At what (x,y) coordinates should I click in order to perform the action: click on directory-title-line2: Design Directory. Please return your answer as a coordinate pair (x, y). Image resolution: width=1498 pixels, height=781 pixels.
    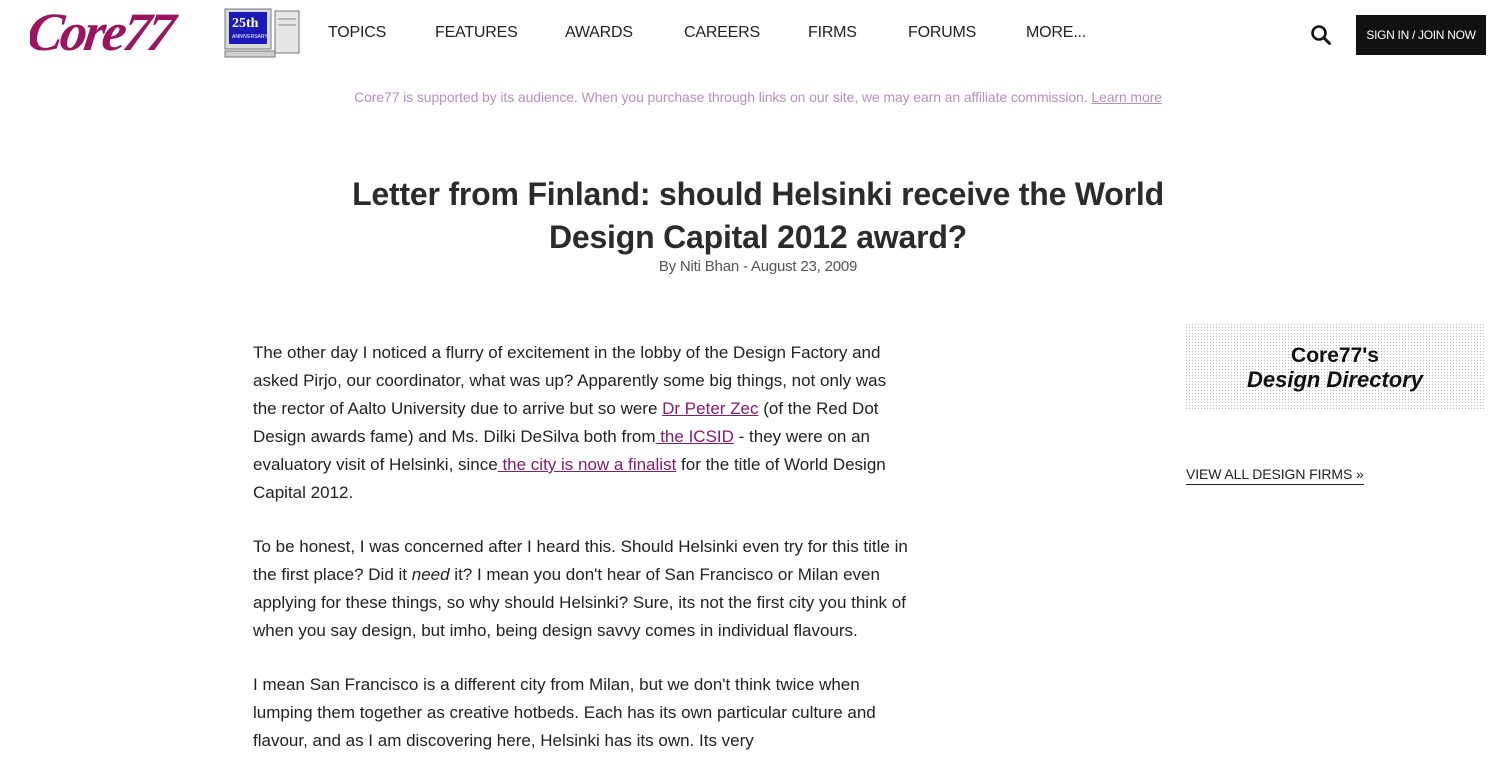
    Looking at the image, I should click on (1335, 379).